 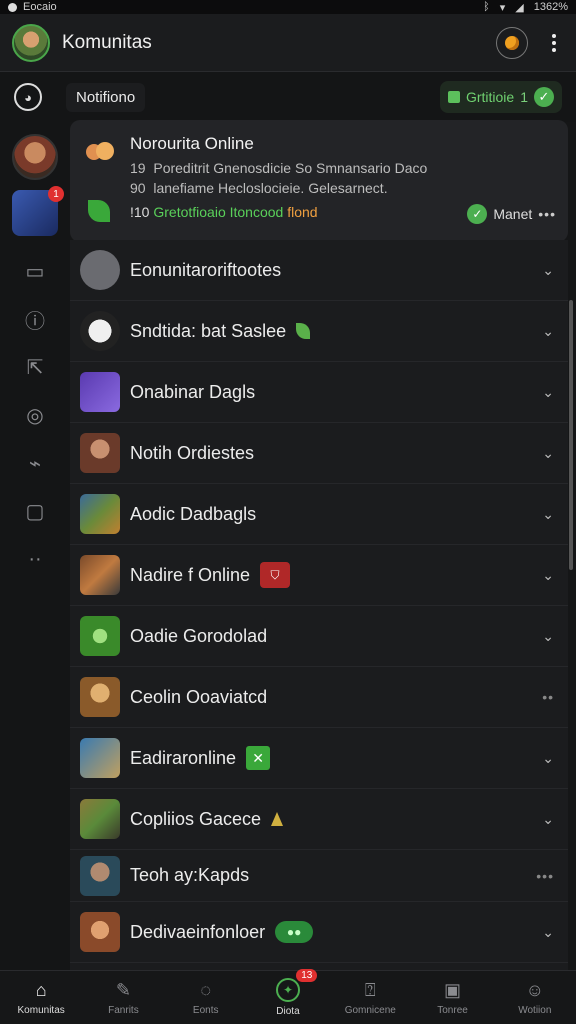 I want to click on document-icon: ▭, so click(x=35, y=271).